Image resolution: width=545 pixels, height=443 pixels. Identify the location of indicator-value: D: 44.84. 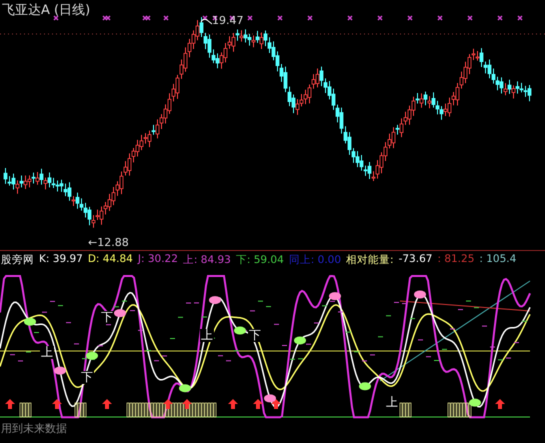
(110, 260).